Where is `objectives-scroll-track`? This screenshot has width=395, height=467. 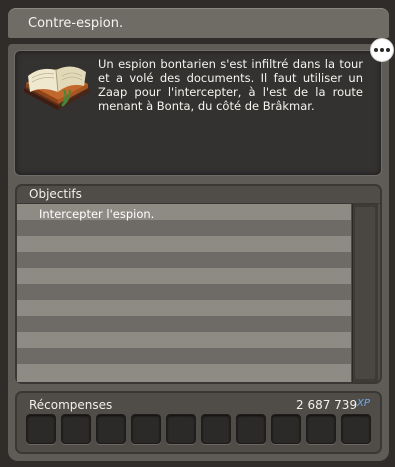
objectives-scroll-track is located at coordinates (365, 293).